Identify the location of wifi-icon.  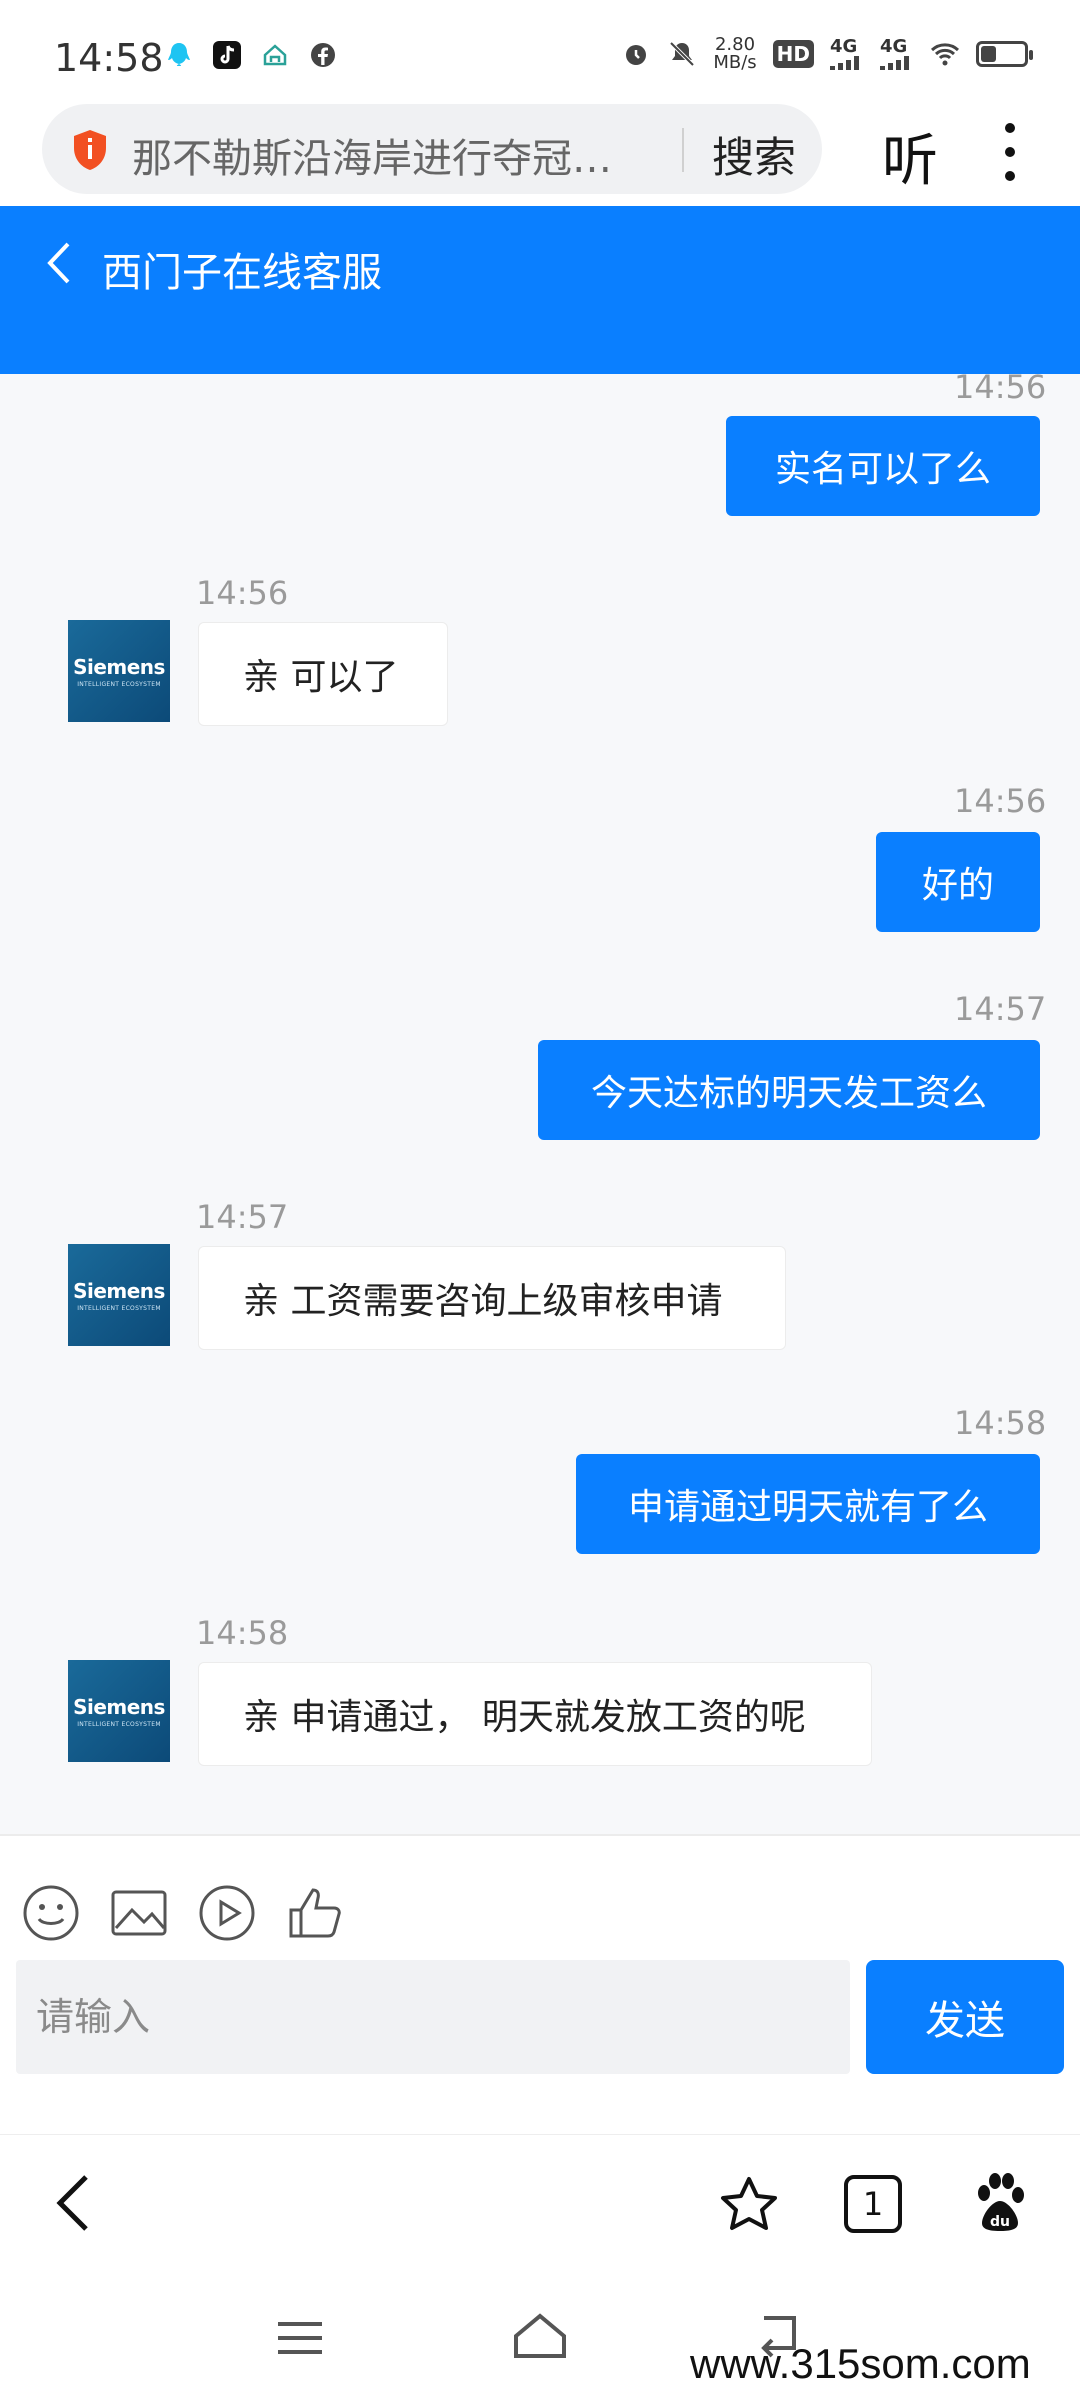
(945, 54).